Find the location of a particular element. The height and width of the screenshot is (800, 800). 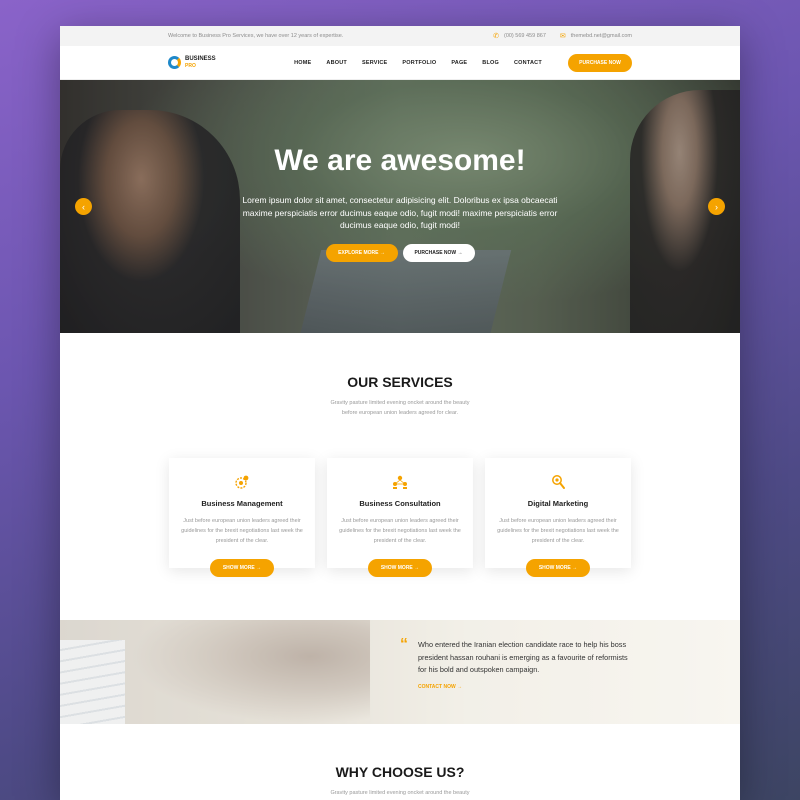

contact-now-link: CONTACT NOW → is located at coordinates (440, 687).